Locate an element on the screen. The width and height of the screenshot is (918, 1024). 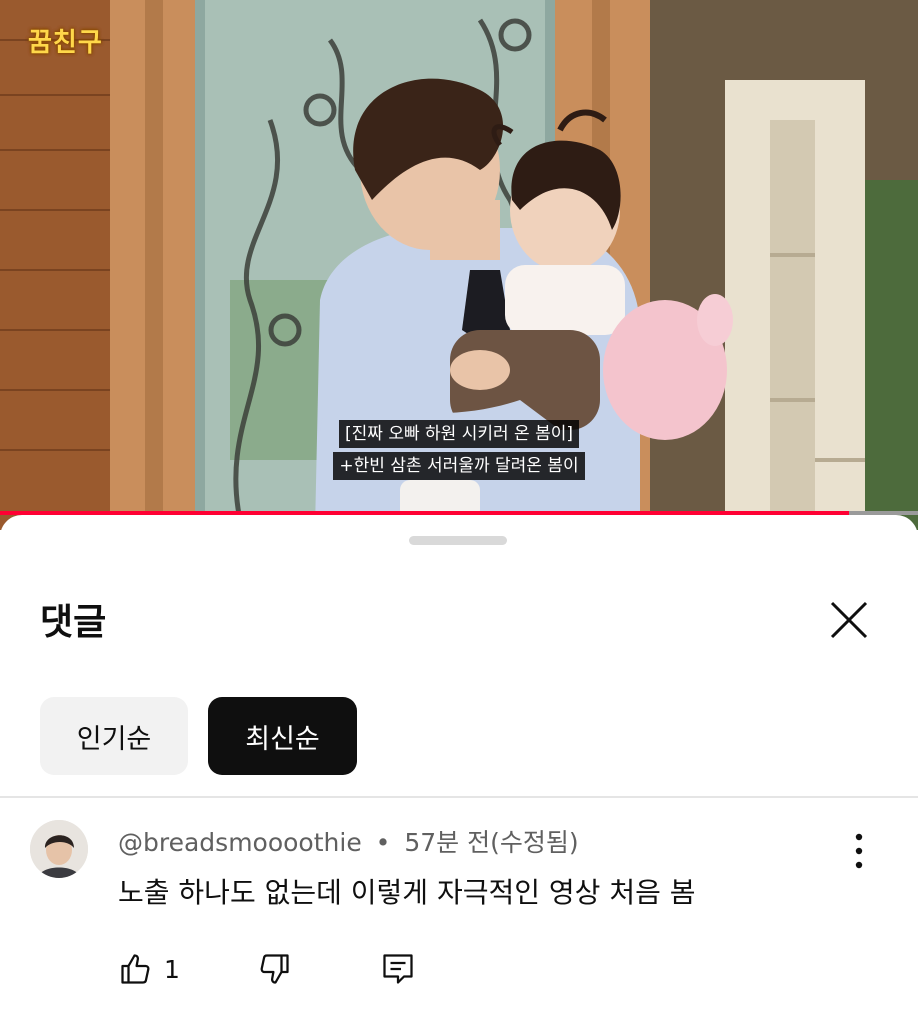
comment-more-button is located at coordinates (859, 851).